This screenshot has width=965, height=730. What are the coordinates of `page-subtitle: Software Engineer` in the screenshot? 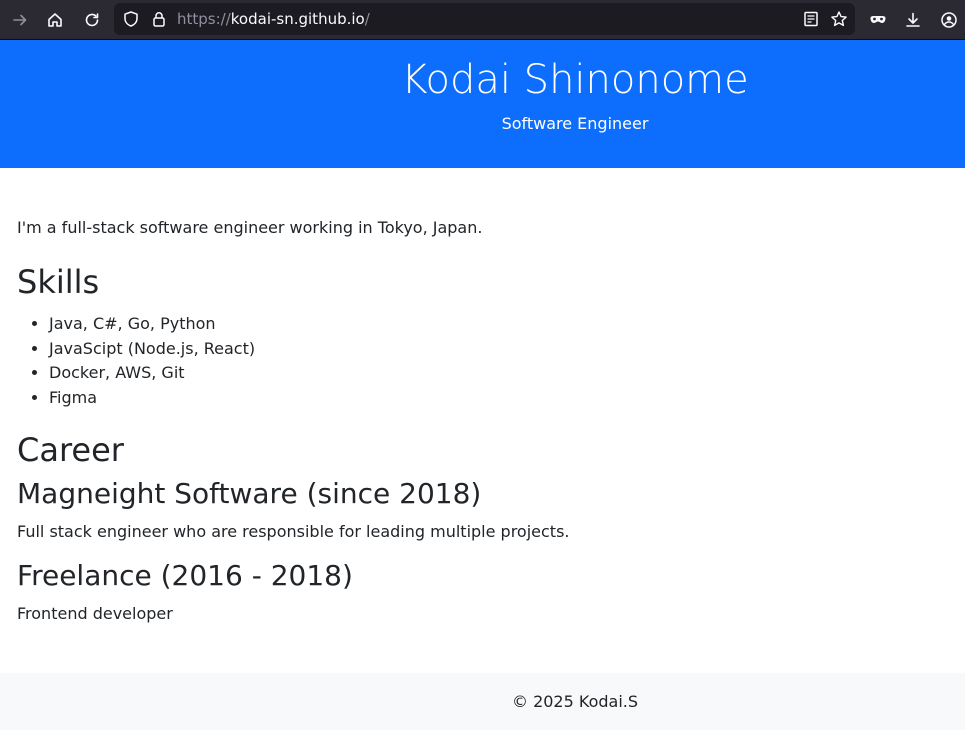 It's located at (575, 123).